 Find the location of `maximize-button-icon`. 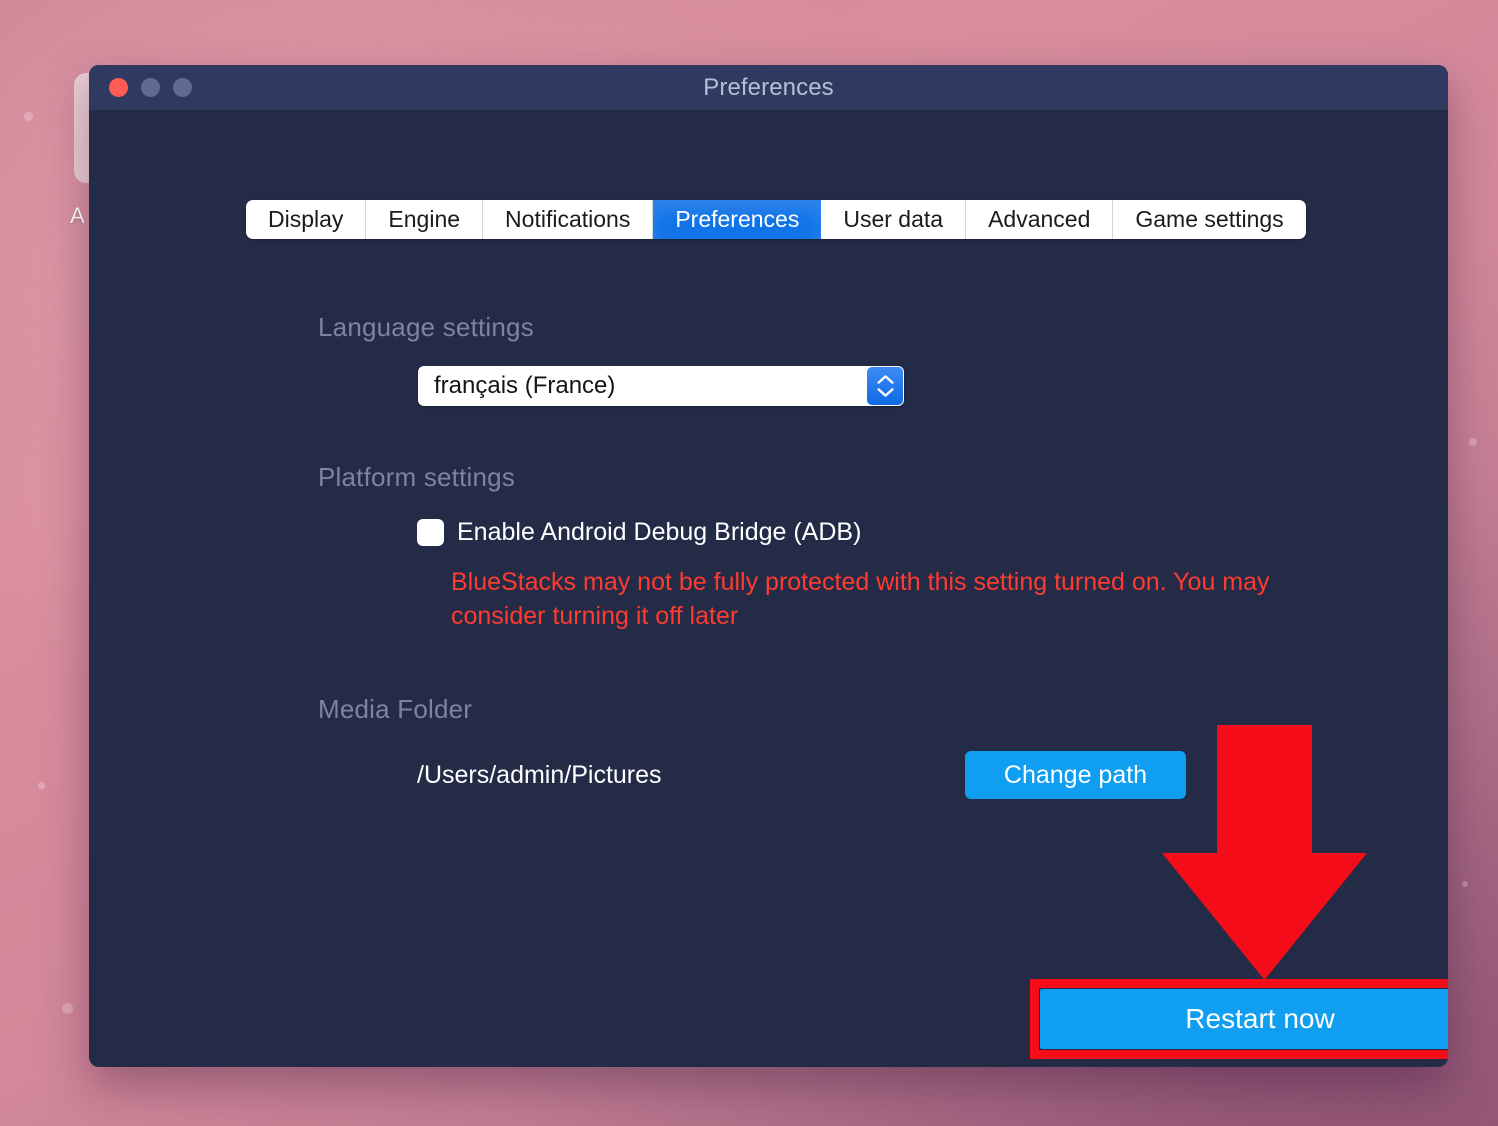

maximize-button-icon is located at coordinates (182, 87).